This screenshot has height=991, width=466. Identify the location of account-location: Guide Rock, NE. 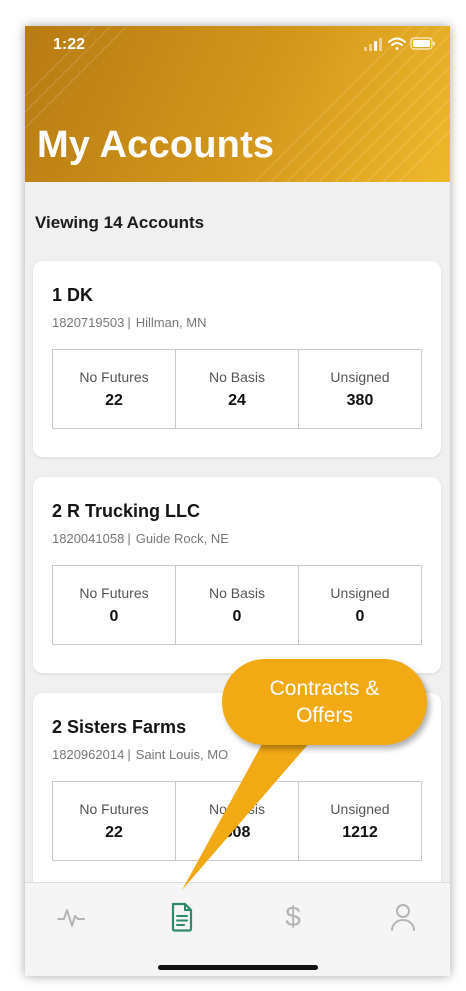
(182, 538).